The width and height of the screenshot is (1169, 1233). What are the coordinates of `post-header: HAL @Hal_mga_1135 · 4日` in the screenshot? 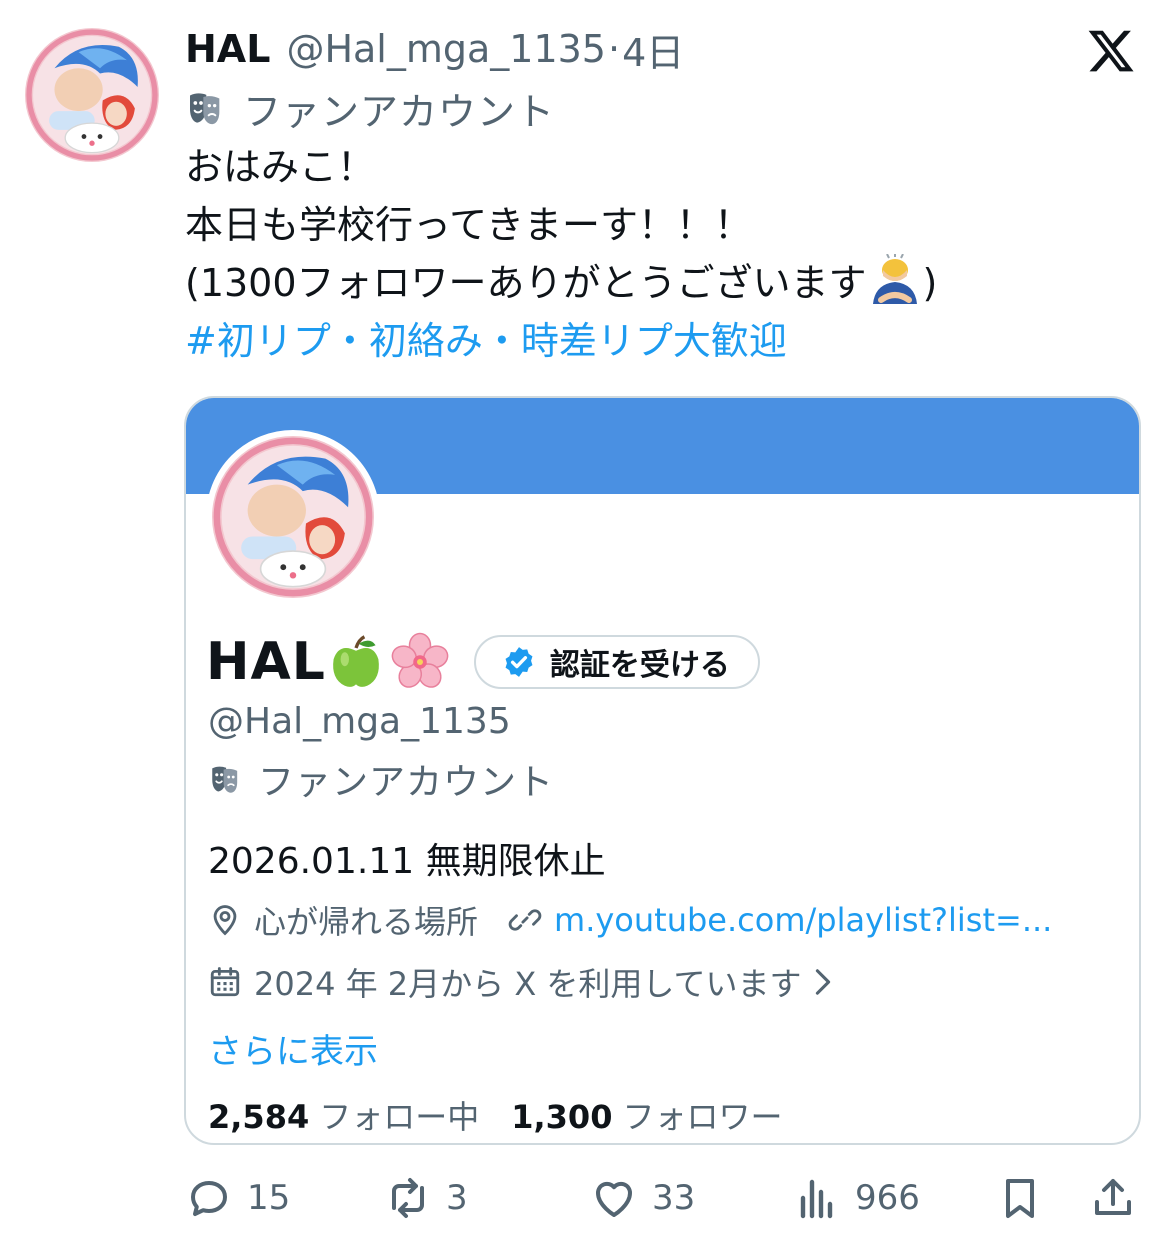 It's located at (434, 49).